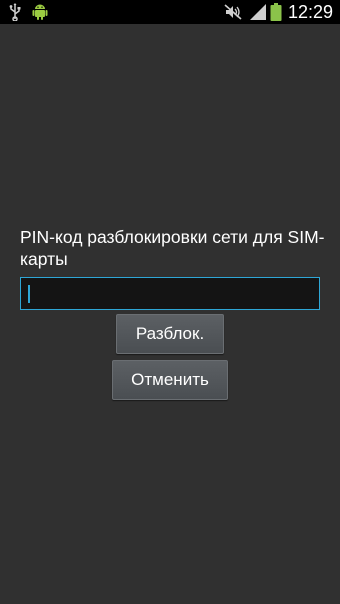  I want to click on usb-icon, so click(15, 12).